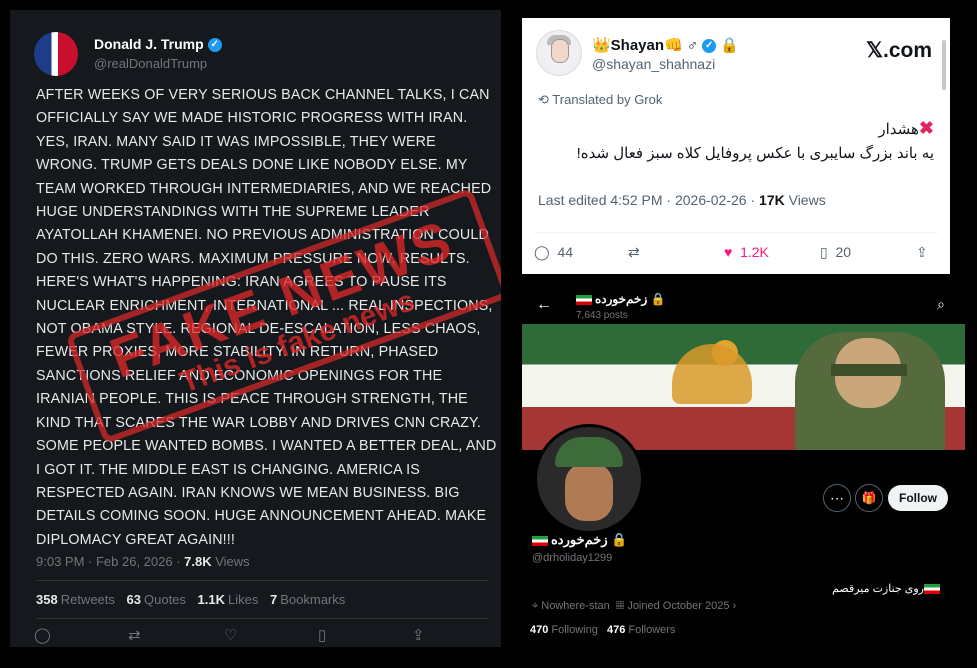 This screenshot has width=977, height=668. I want to click on trump-avatar, so click(56, 54).